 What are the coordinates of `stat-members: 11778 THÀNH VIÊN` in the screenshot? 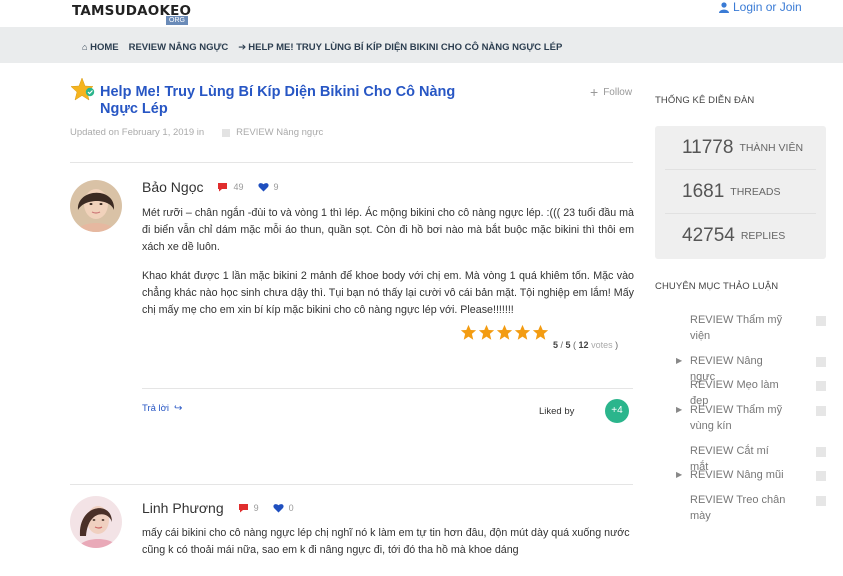 It's located at (740, 148).